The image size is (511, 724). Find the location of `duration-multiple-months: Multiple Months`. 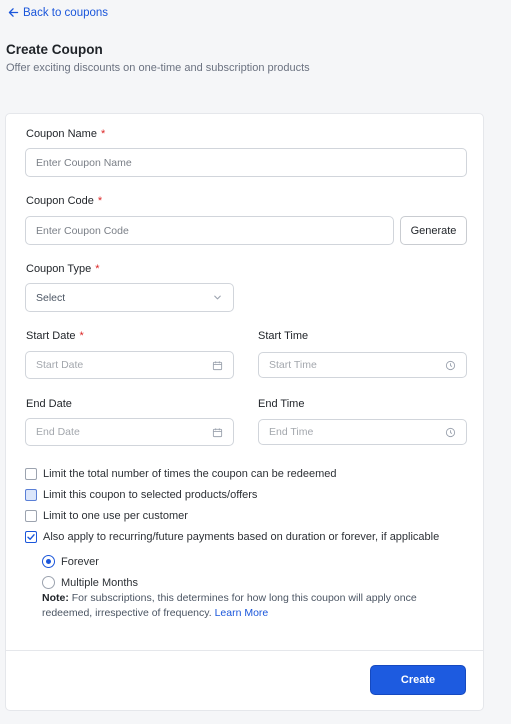

duration-multiple-months: Multiple Months is located at coordinates (90, 582).